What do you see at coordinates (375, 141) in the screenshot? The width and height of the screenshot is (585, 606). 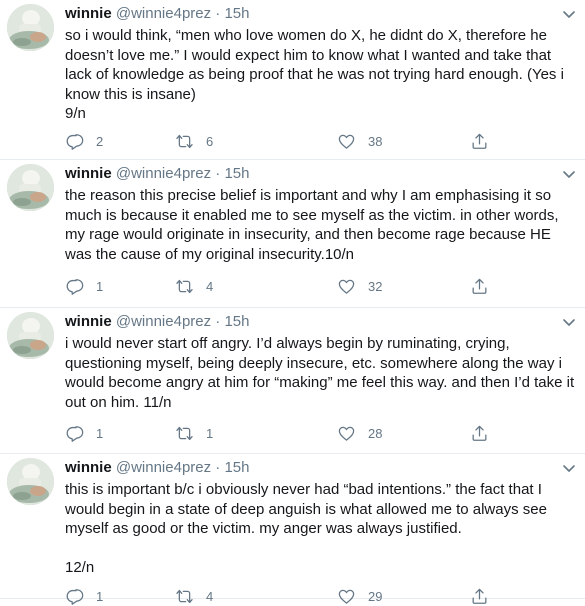 I see `like-count: 38` at bounding box center [375, 141].